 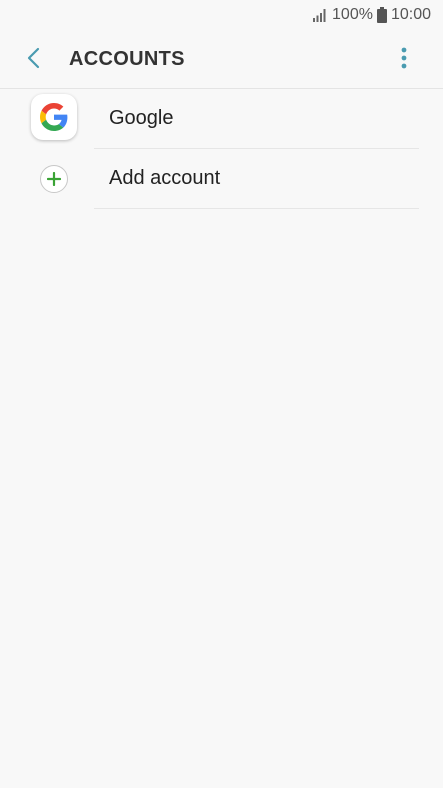 What do you see at coordinates (165, 178) in the screenshot?
I see `add-account-label: Add account` at bounding box center [165, 178].